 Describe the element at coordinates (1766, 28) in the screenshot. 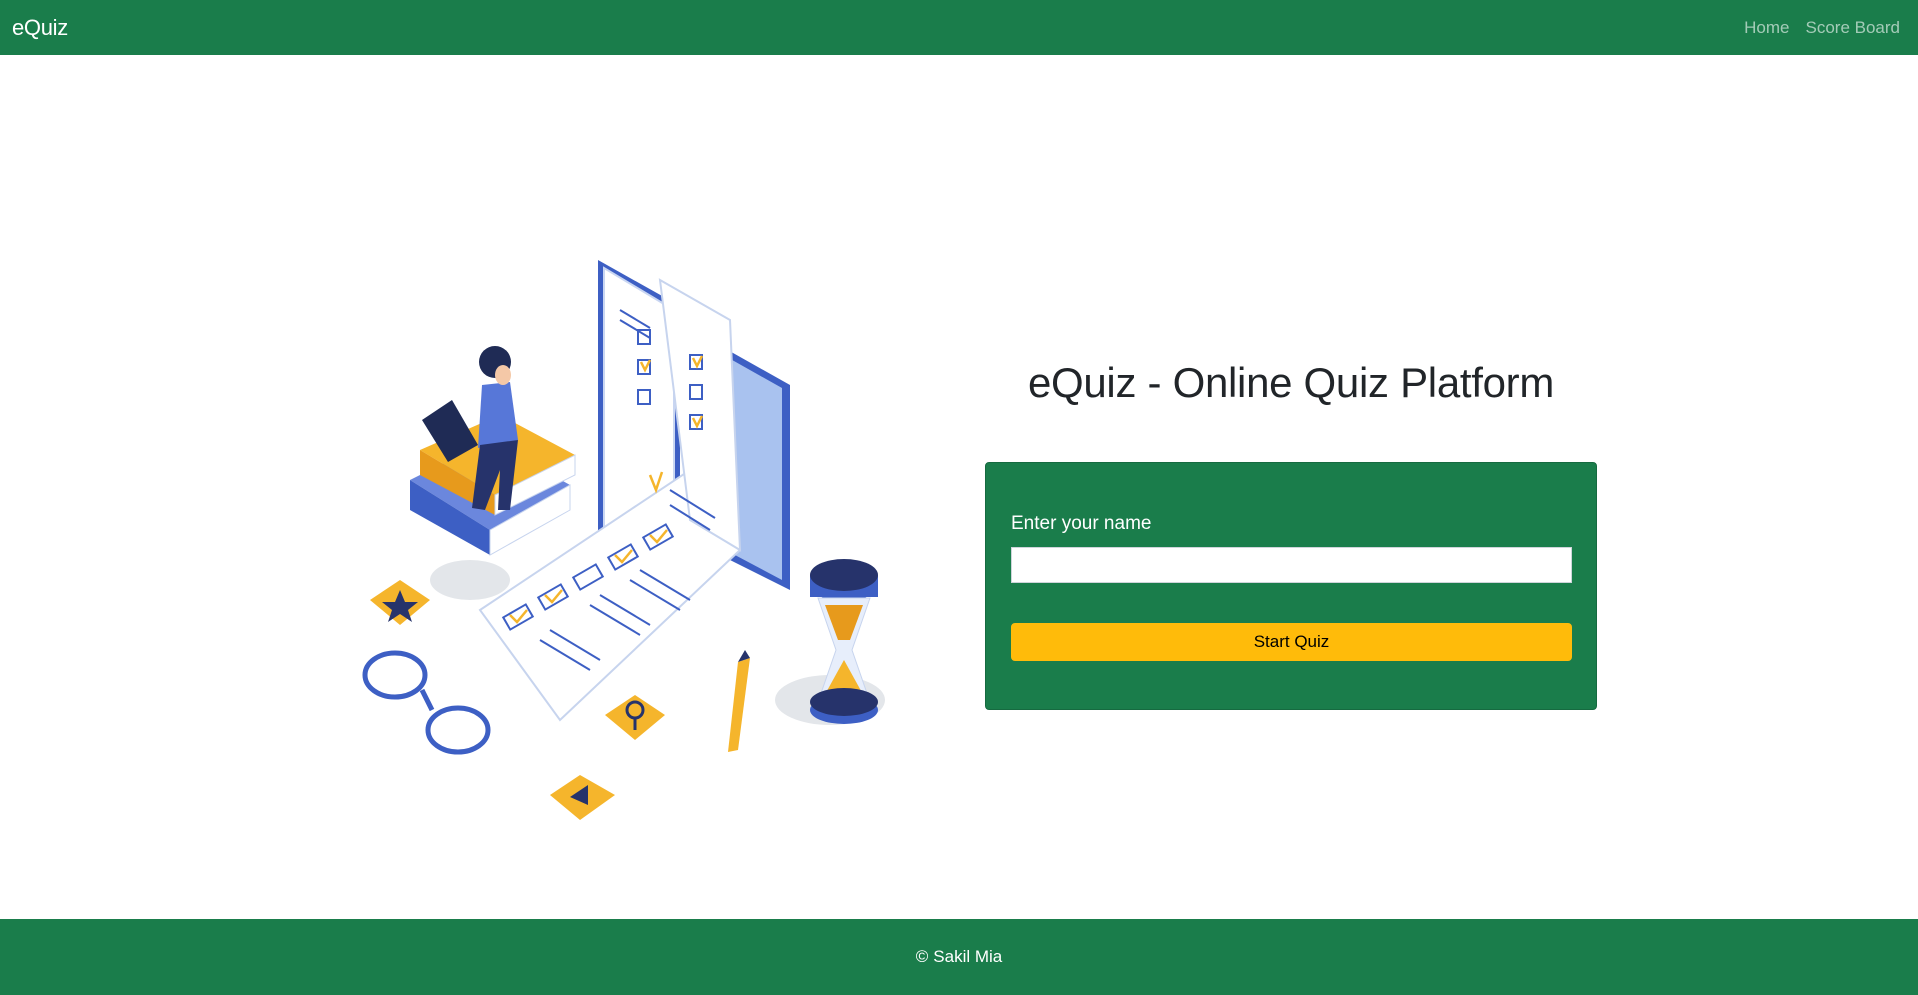

I see `nav-link-home: Home` at that location.